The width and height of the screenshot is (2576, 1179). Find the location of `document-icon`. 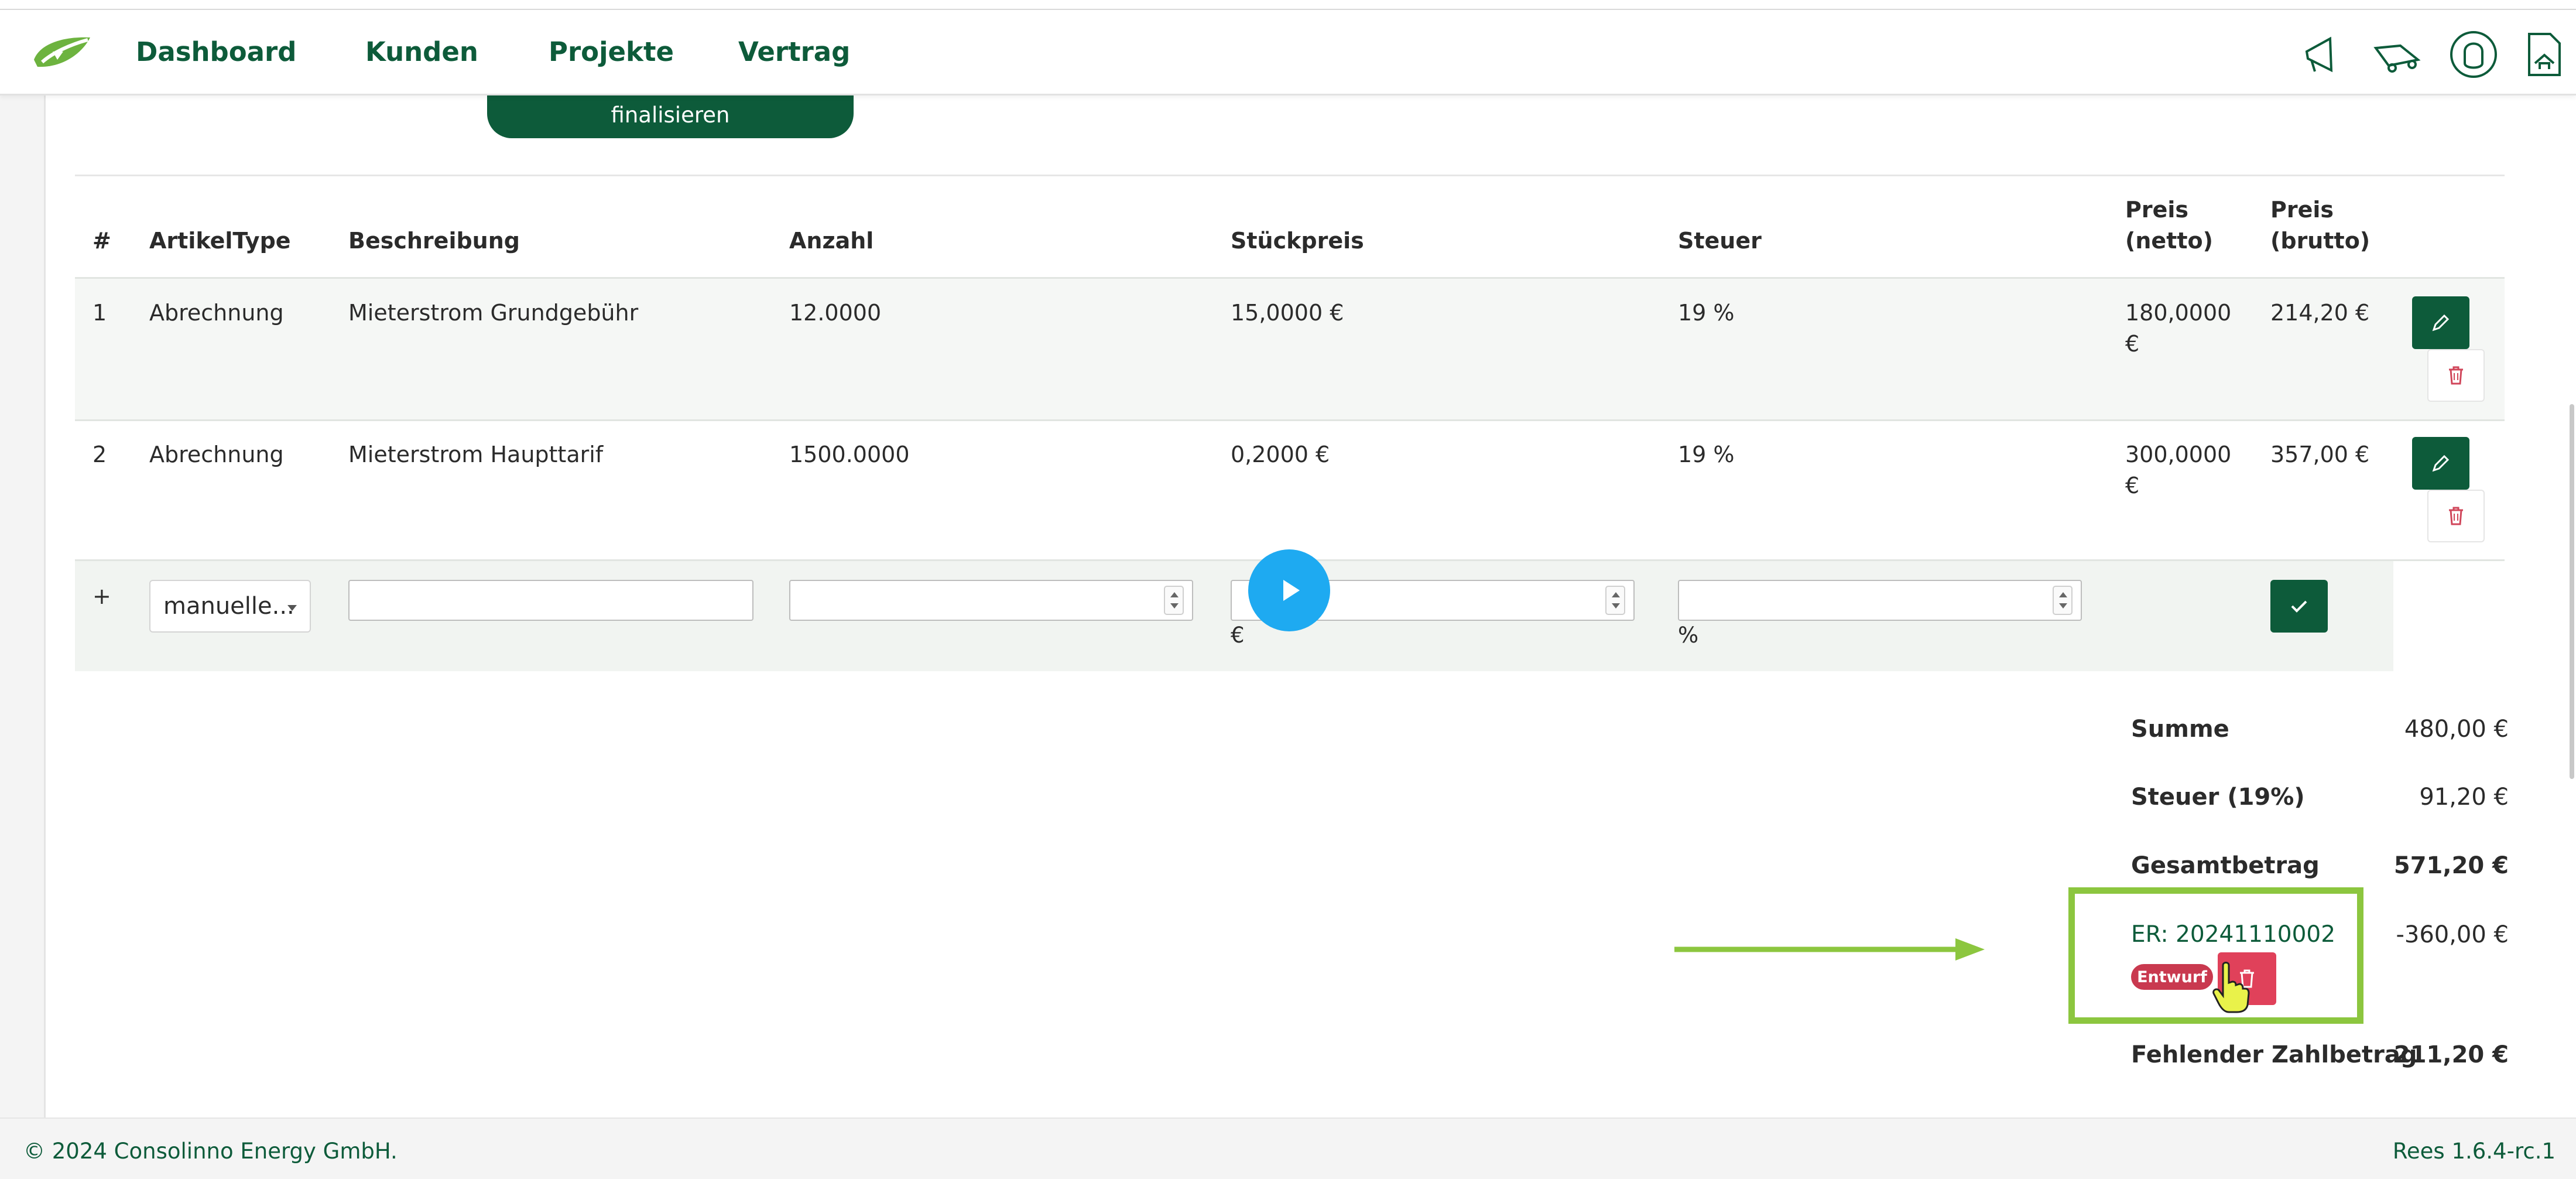

document-icon is located at coordinates (2543, 54).